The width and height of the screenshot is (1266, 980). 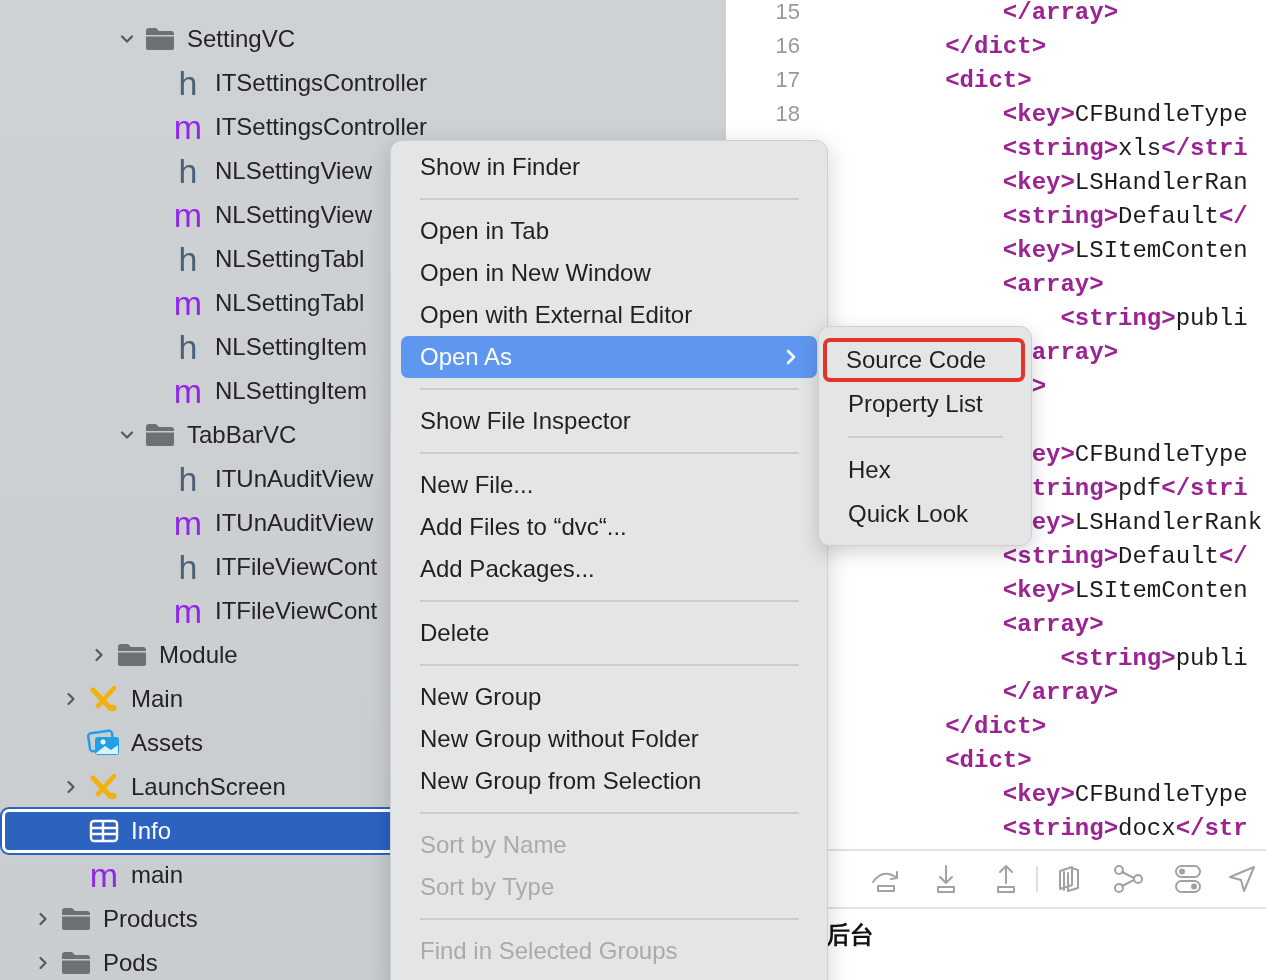 What do you see at coordinates (924, 360) in the screenshot?
I see `menu-item: Source Code` at bounding box center [924, 360].